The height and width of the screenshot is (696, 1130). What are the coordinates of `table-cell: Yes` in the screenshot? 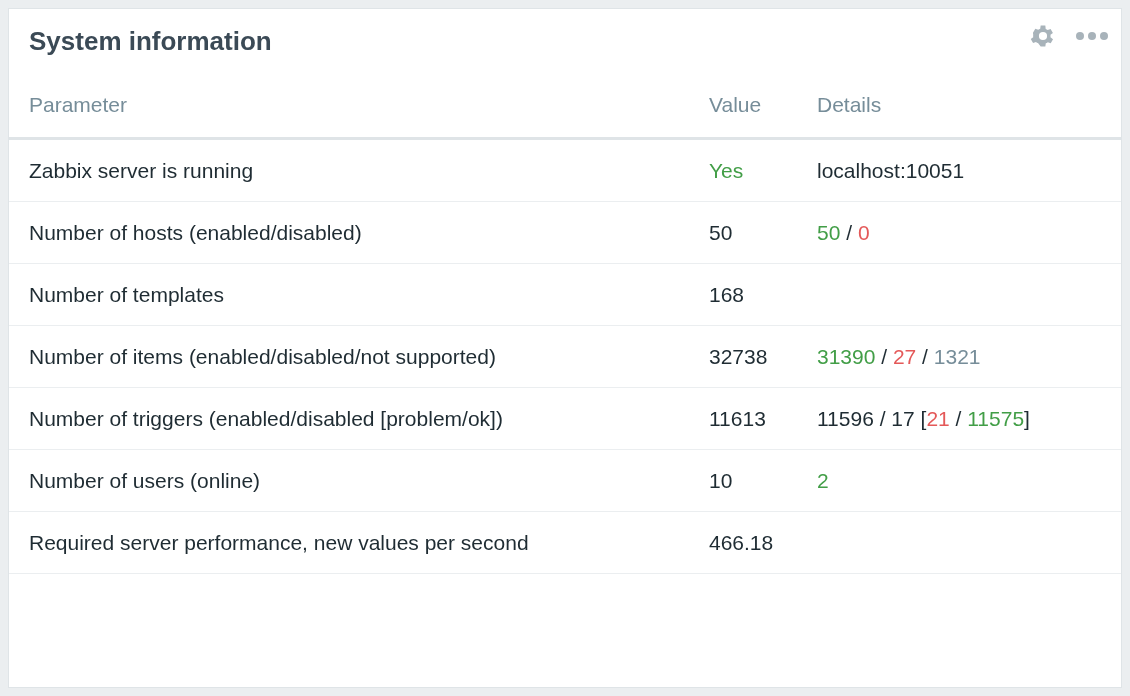 It's located at (763, 170).